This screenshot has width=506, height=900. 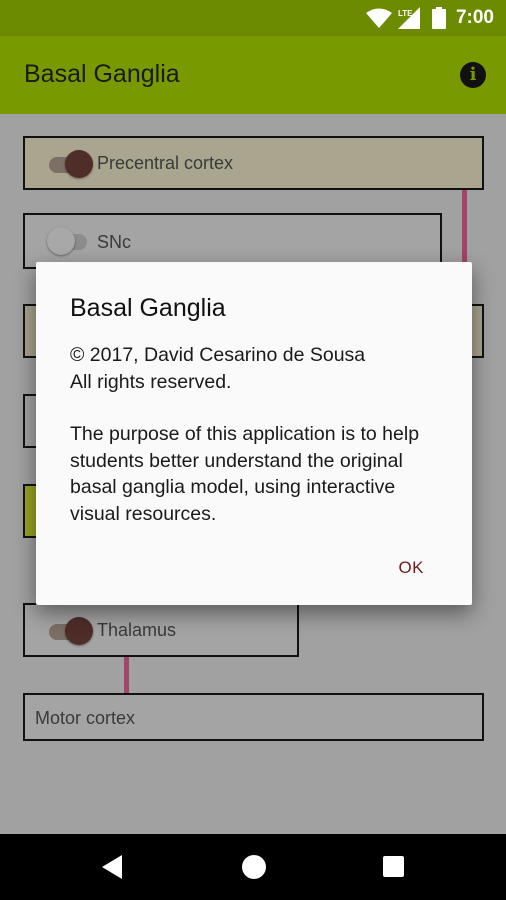 I want to click on home-icon, so click(x=254, y=867).